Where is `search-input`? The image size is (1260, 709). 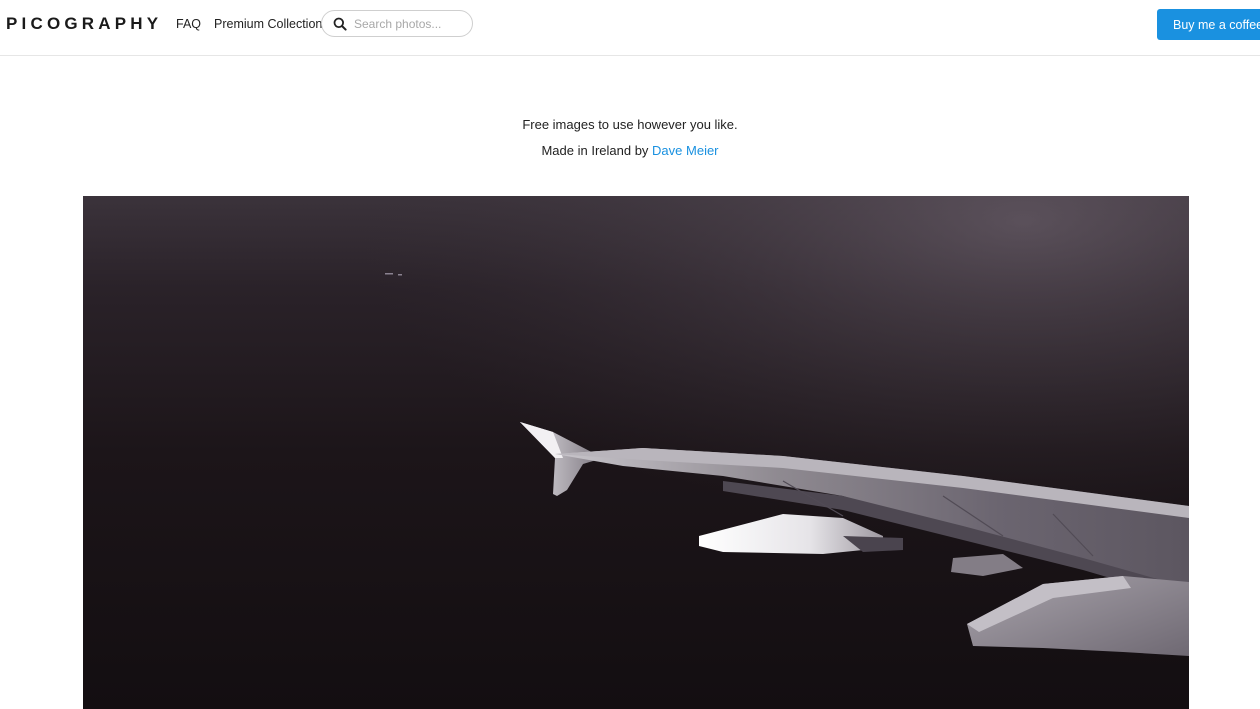
search-input is located at coordinates (410, 23).